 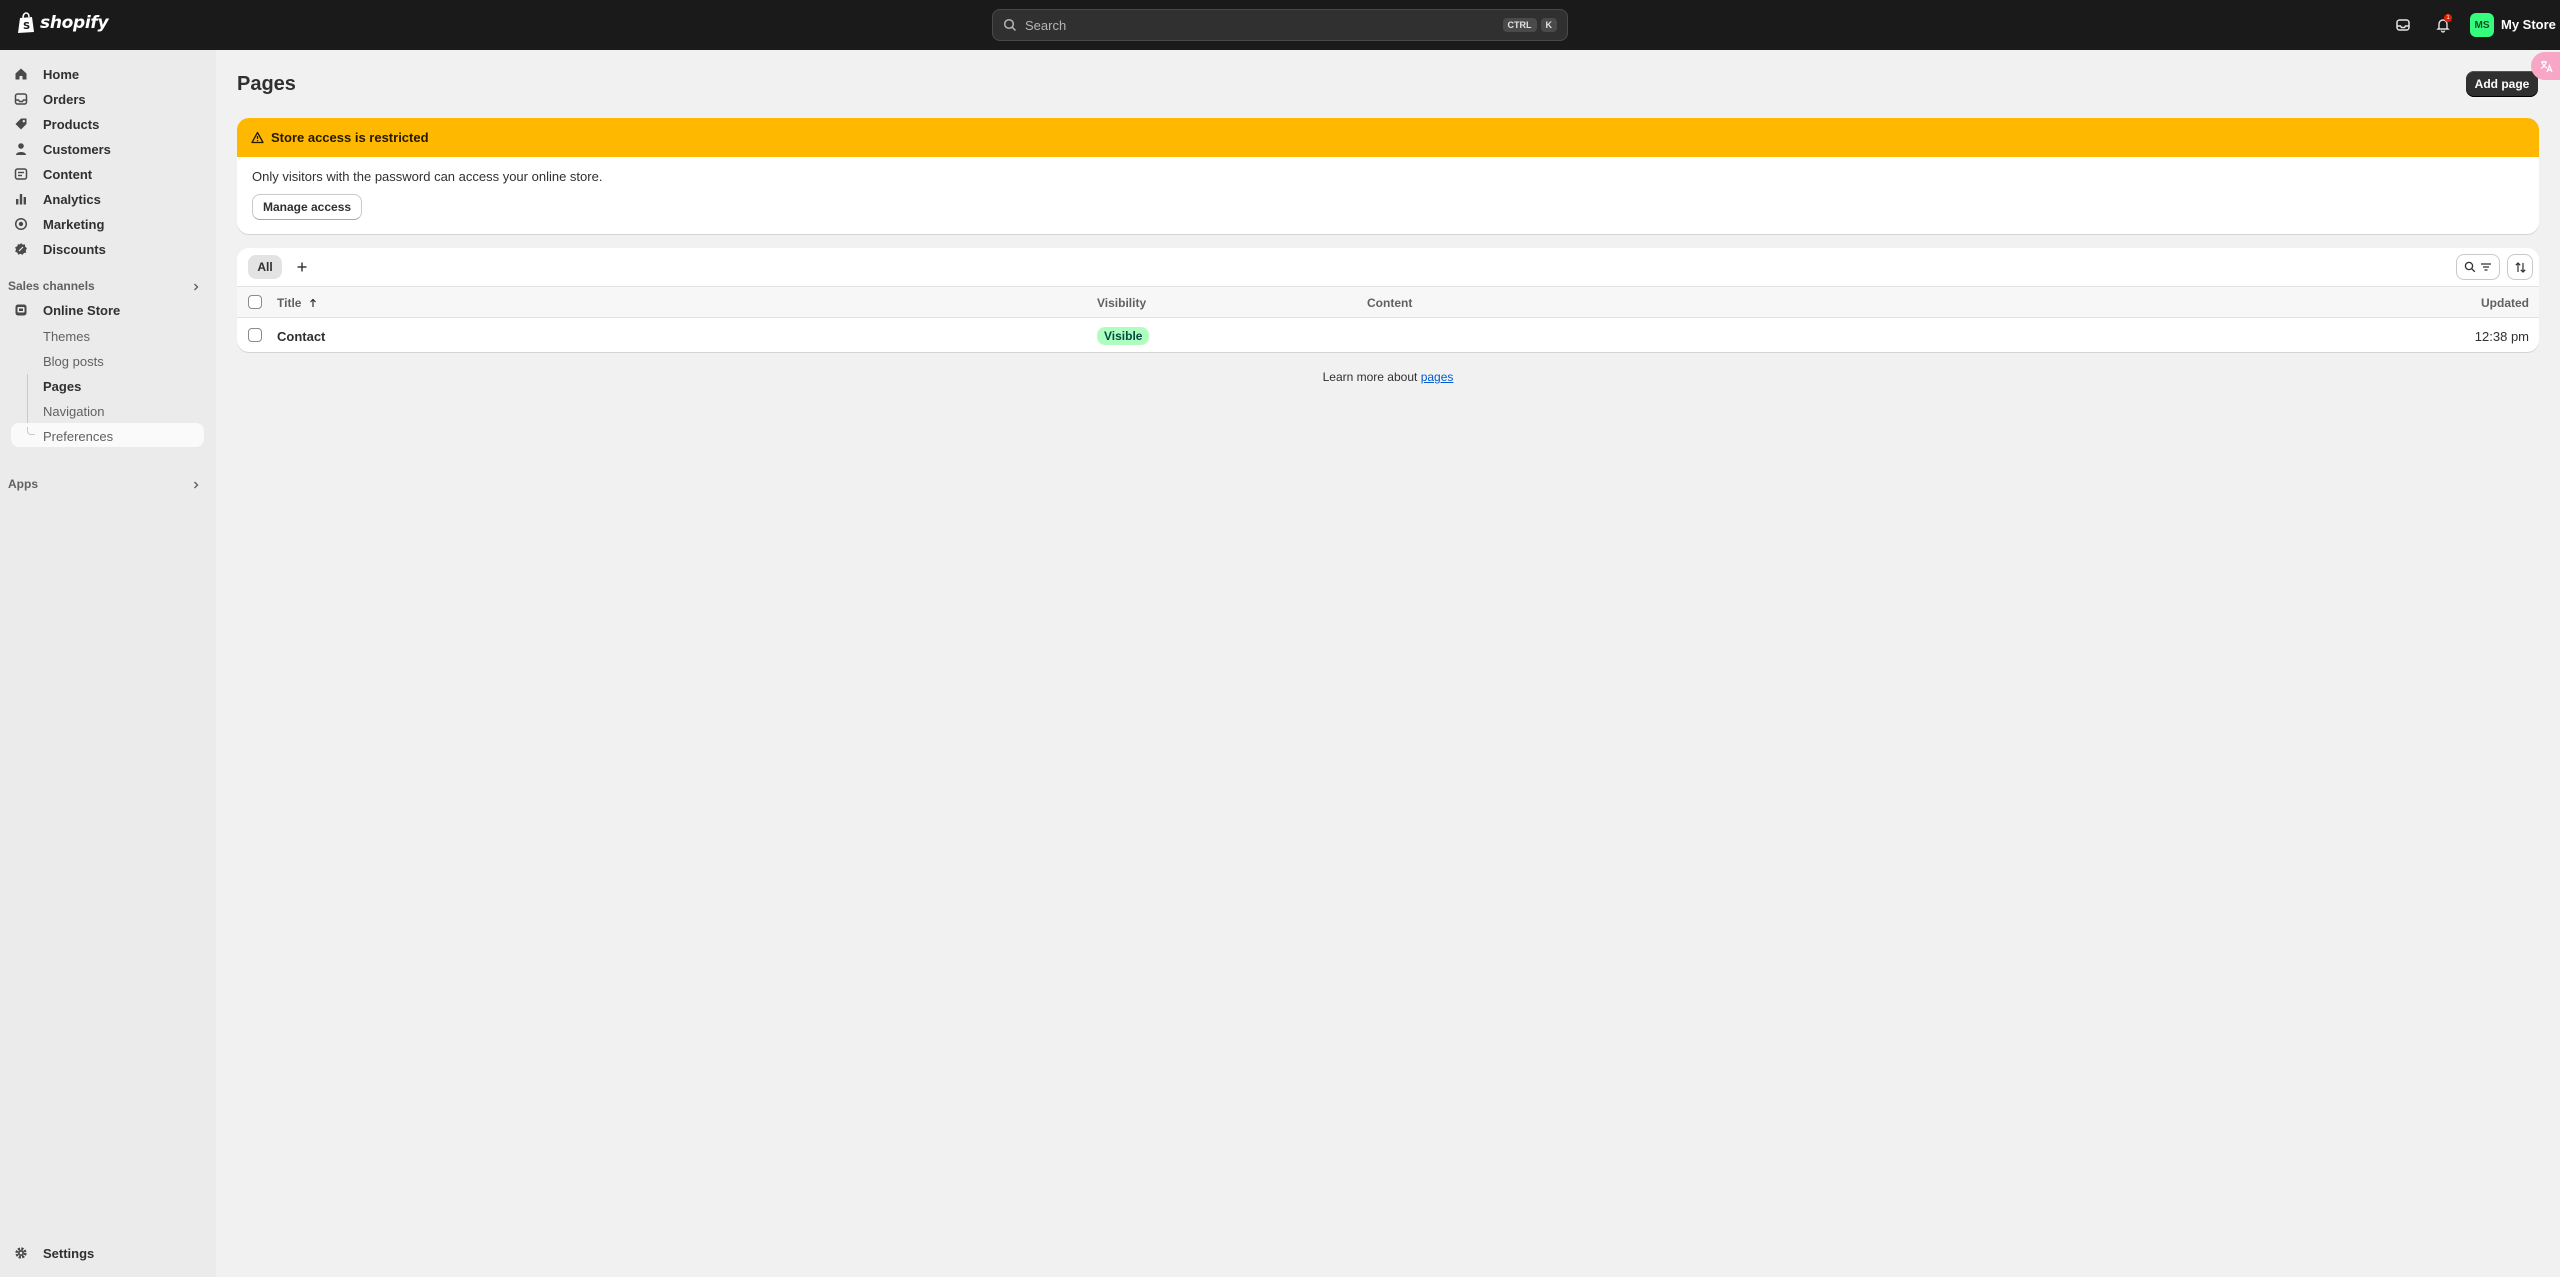 What do you see at coordinates (1046, 25) in the screenshot?
I see `search-placeholder: Search` at bounding box center [1046, 25].